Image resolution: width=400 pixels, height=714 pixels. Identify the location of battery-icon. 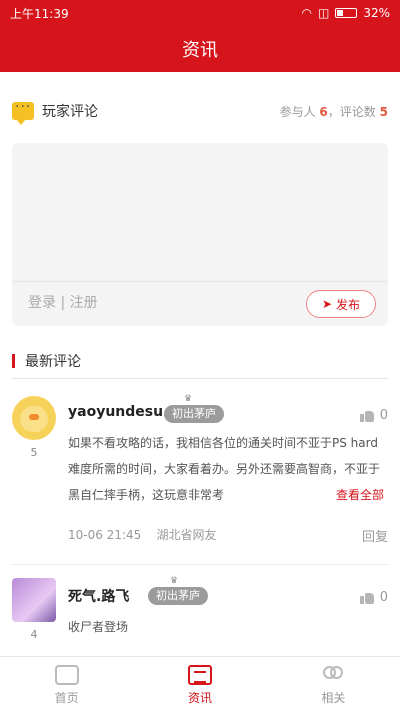
(346, 13).